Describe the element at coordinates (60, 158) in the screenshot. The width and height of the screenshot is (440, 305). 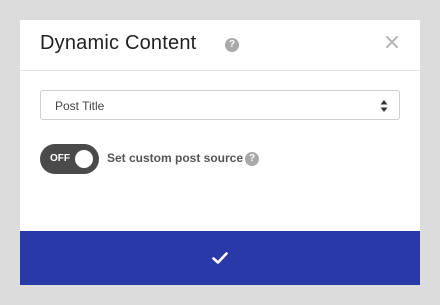
I see `toggle-state-label: OFF` at that location.